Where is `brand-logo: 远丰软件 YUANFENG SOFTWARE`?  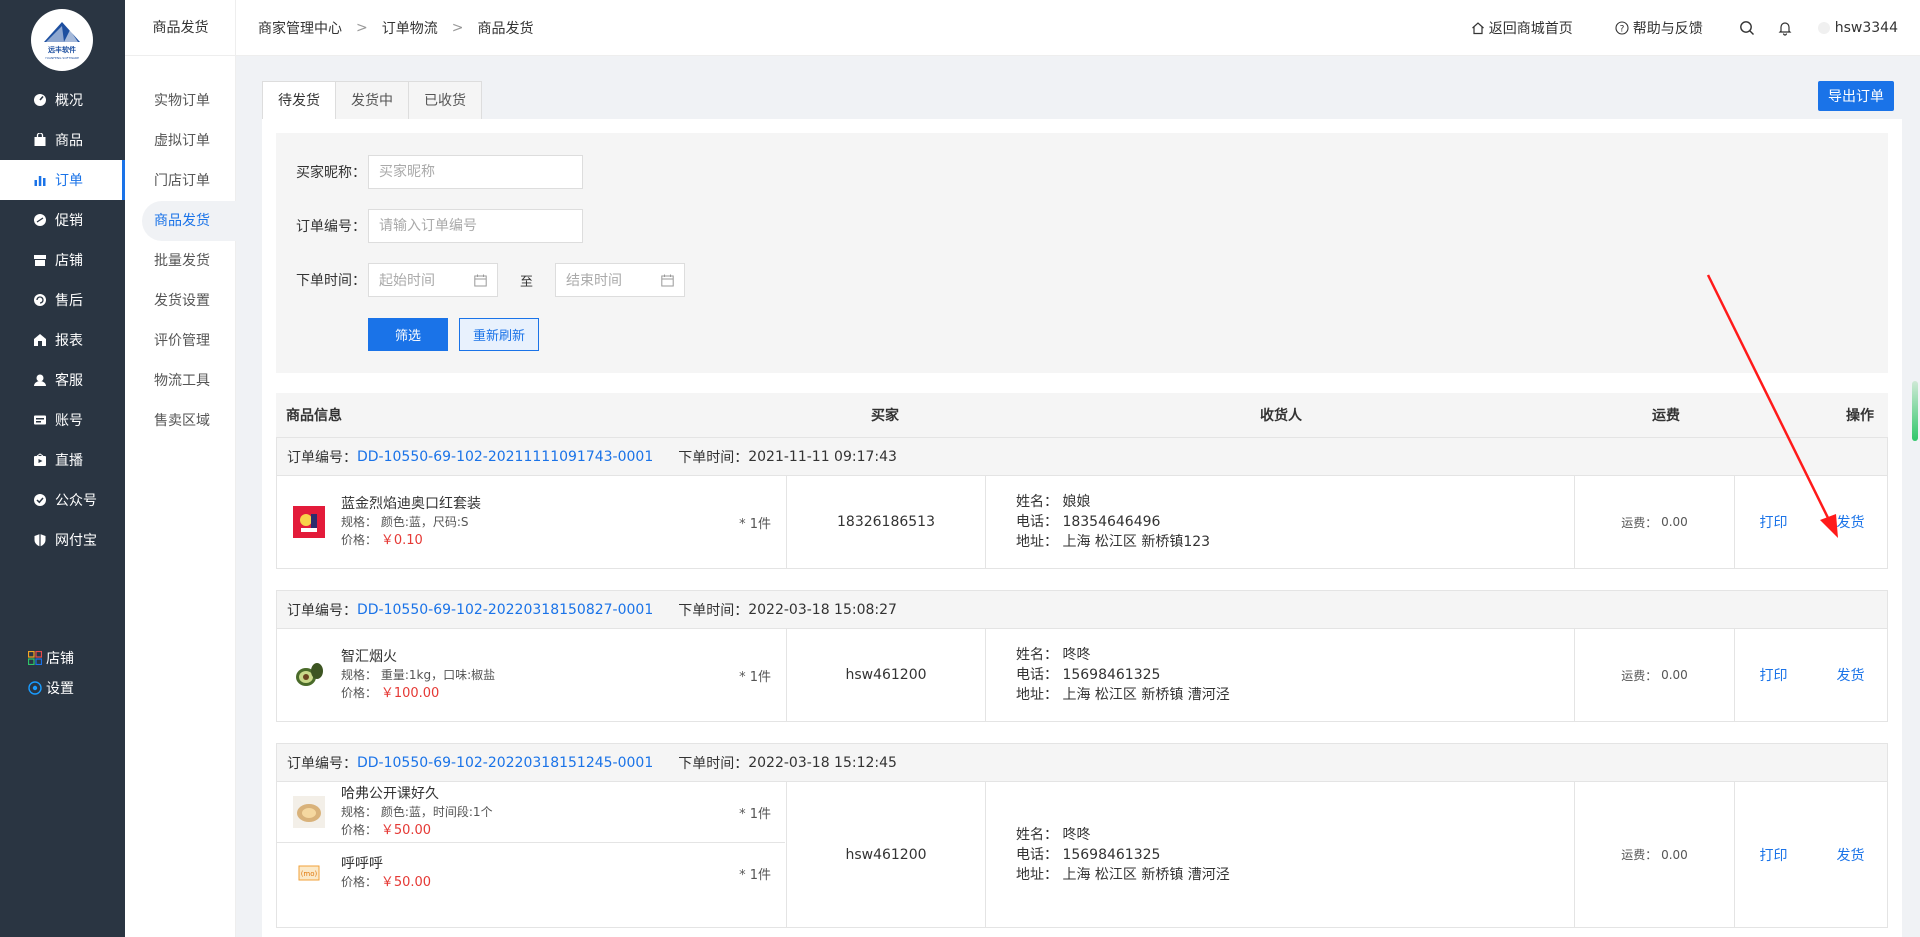 brand-logo: 远丰软件 YUANFENG SOFTWARE is located at coordinates (62, 40).